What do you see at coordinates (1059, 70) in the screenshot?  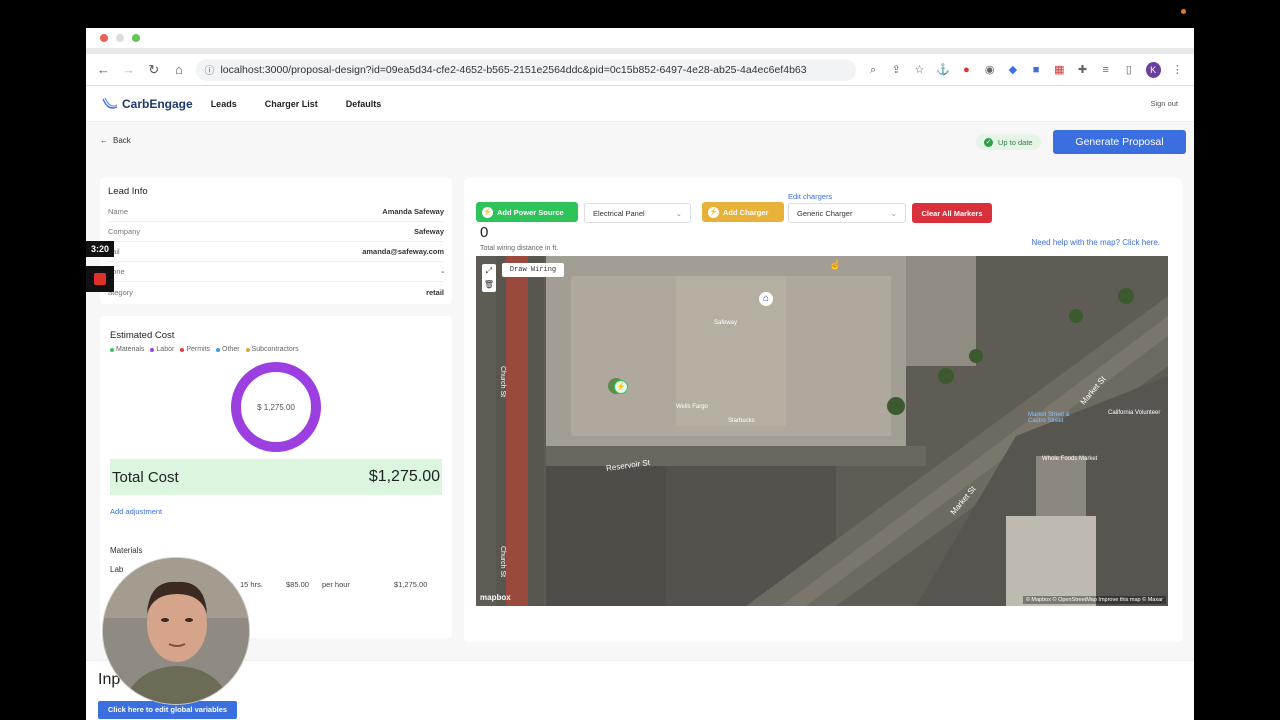 I see `extension-grid-icon: ▦` at bounding box center [1059, 70].